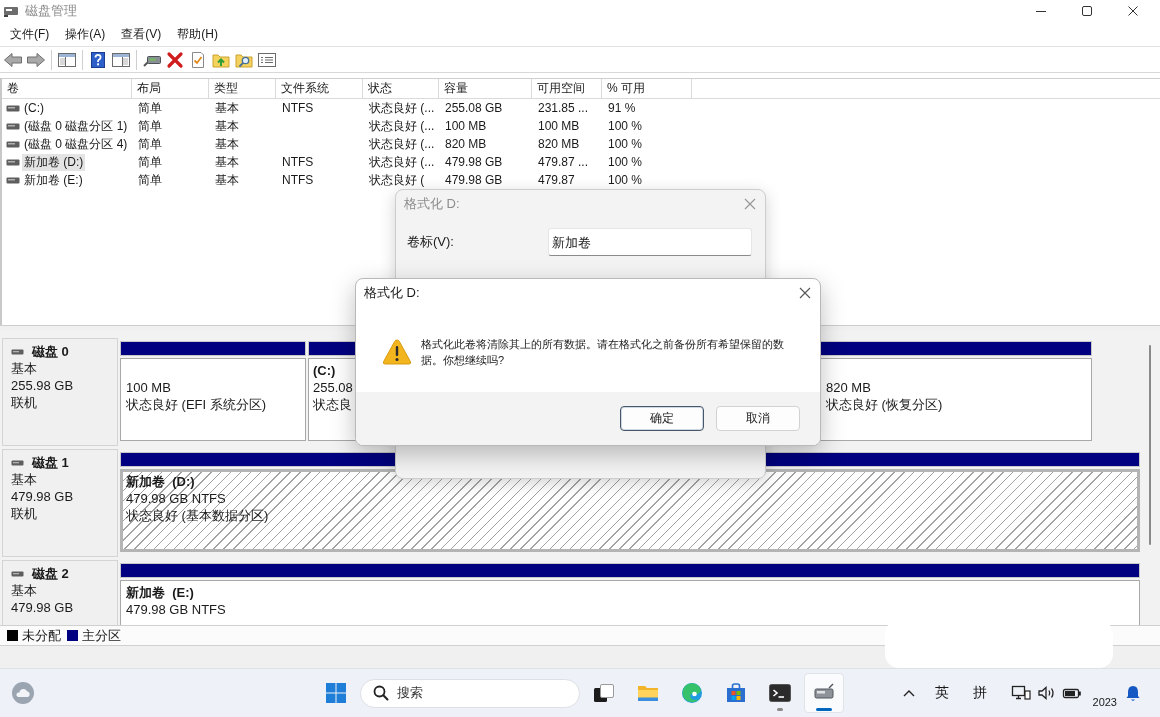 The image size is (1160, 717). Describe the element at coordinates (397, 352) in the screenshot. I see `warning-icon` at that location.